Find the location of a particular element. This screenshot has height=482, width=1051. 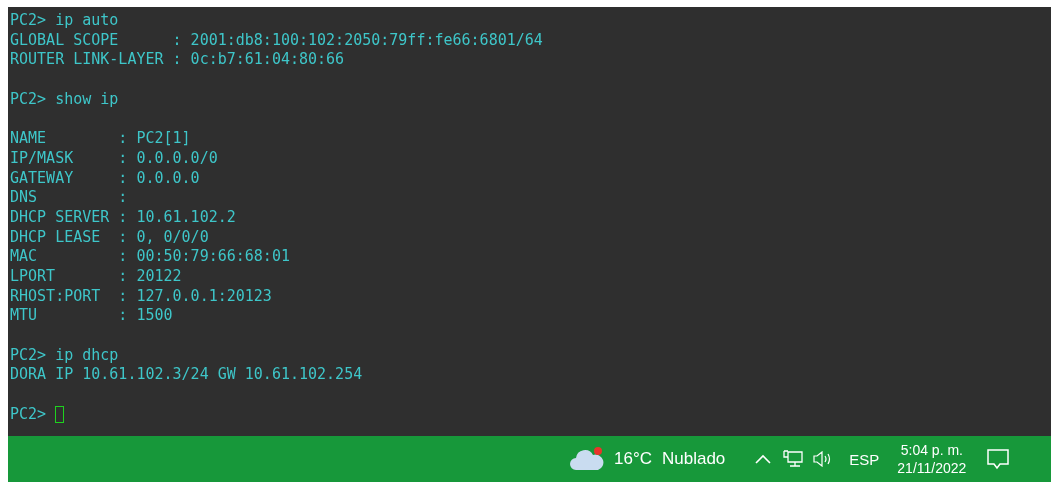

output-text: MTU : 1500 is located at coordinates (91, 316).